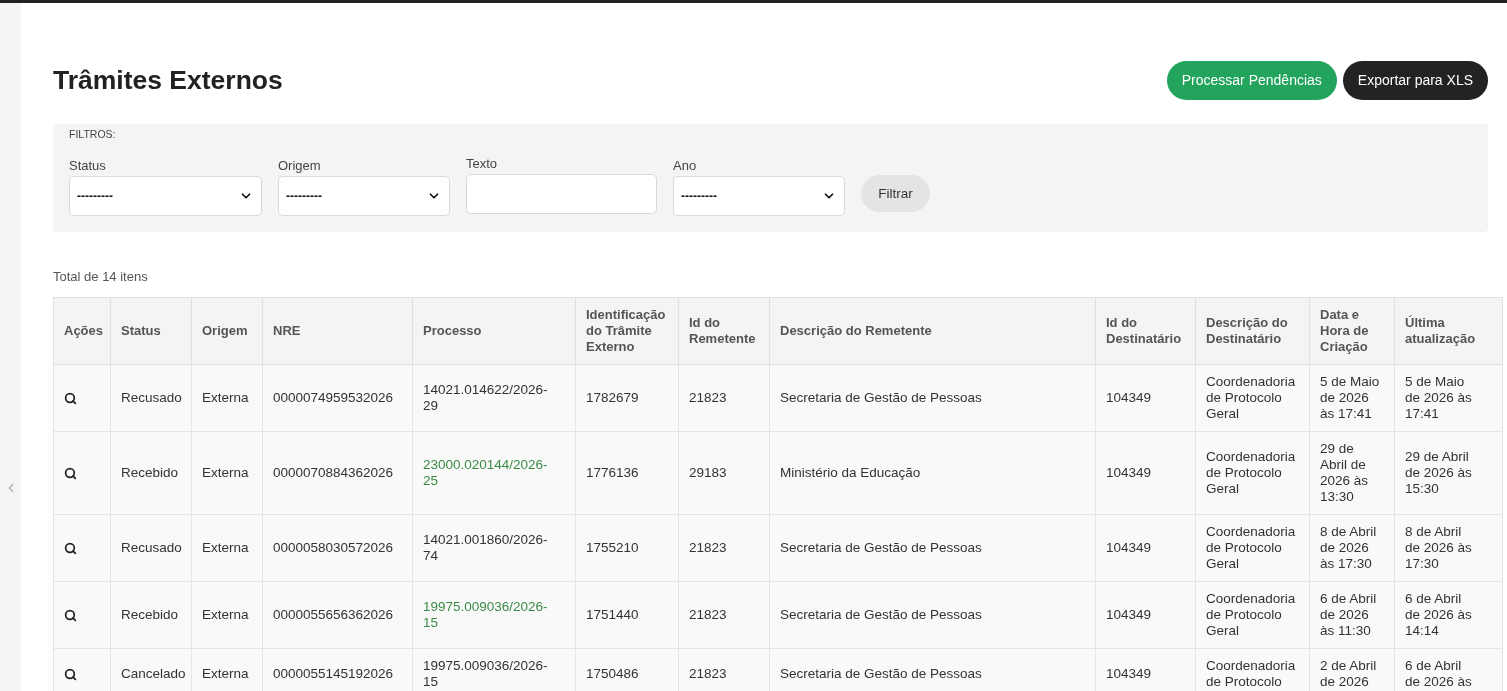 This screenshot has height=691, width=1507. Describe the element at coordinates (494, 331) in the screenshot. I see `column-header: Processo` at that location.